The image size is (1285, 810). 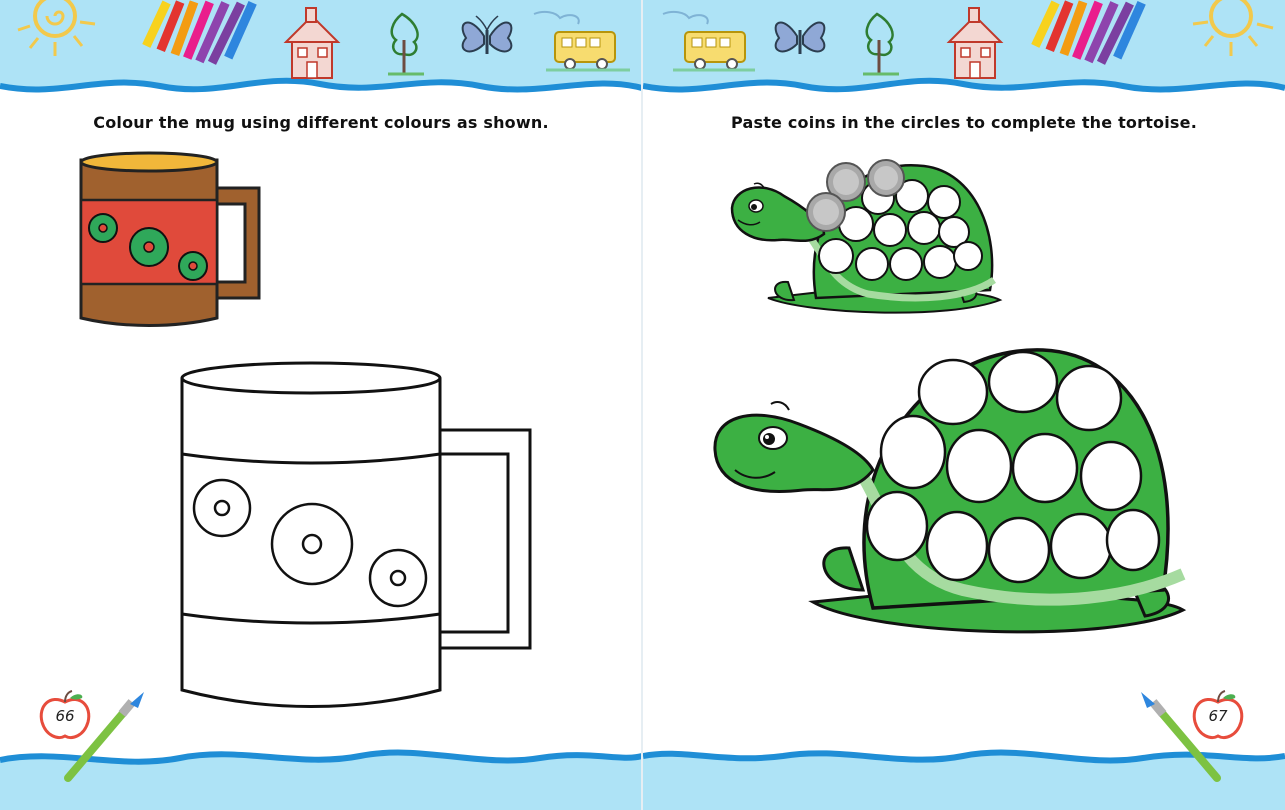 I want to click on tortoise-example, so click(x=866, y=236).